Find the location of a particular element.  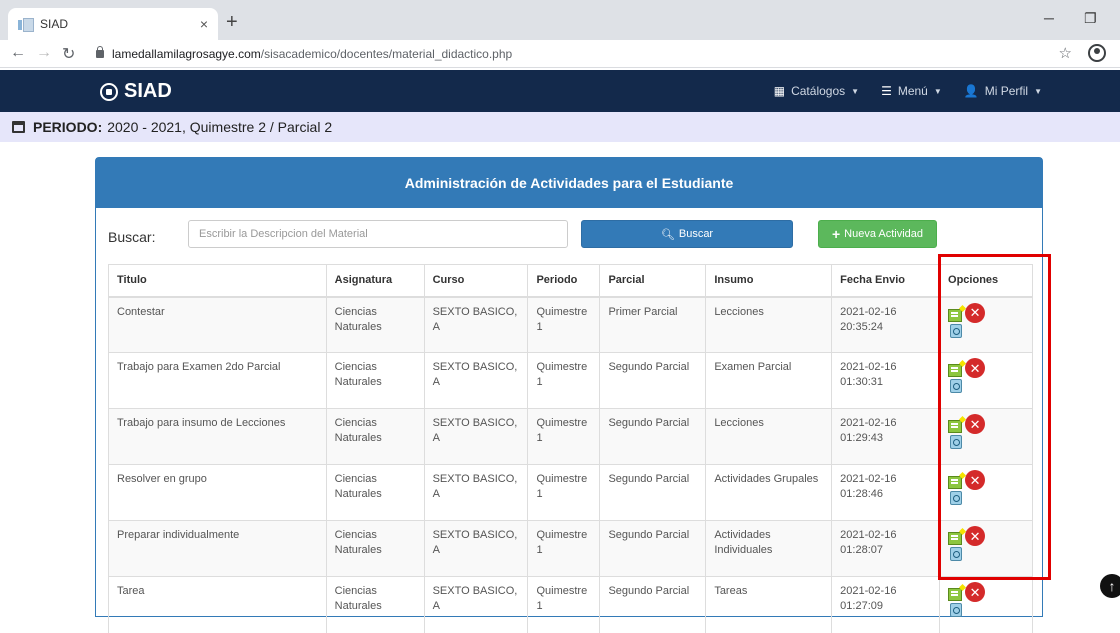

col-periodo: Periodo is located at coordinates (563, 281).